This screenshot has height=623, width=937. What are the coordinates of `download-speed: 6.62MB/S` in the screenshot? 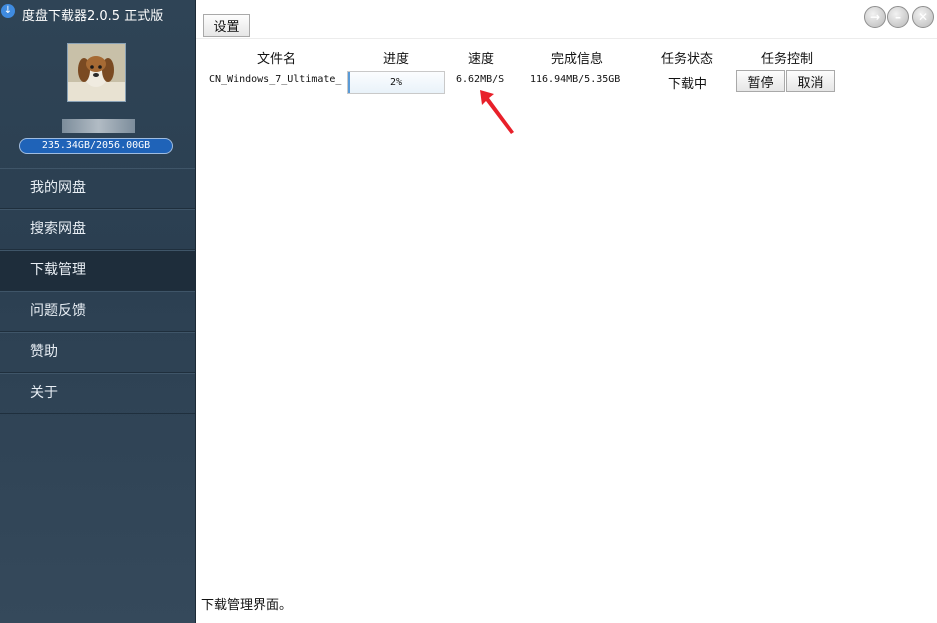 It's located at (480, 79).